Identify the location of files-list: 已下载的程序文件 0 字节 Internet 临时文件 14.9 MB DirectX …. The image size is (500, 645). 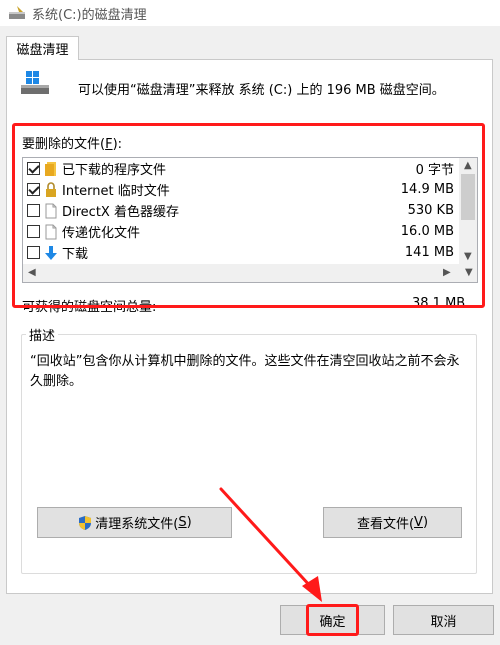
(241, 210).